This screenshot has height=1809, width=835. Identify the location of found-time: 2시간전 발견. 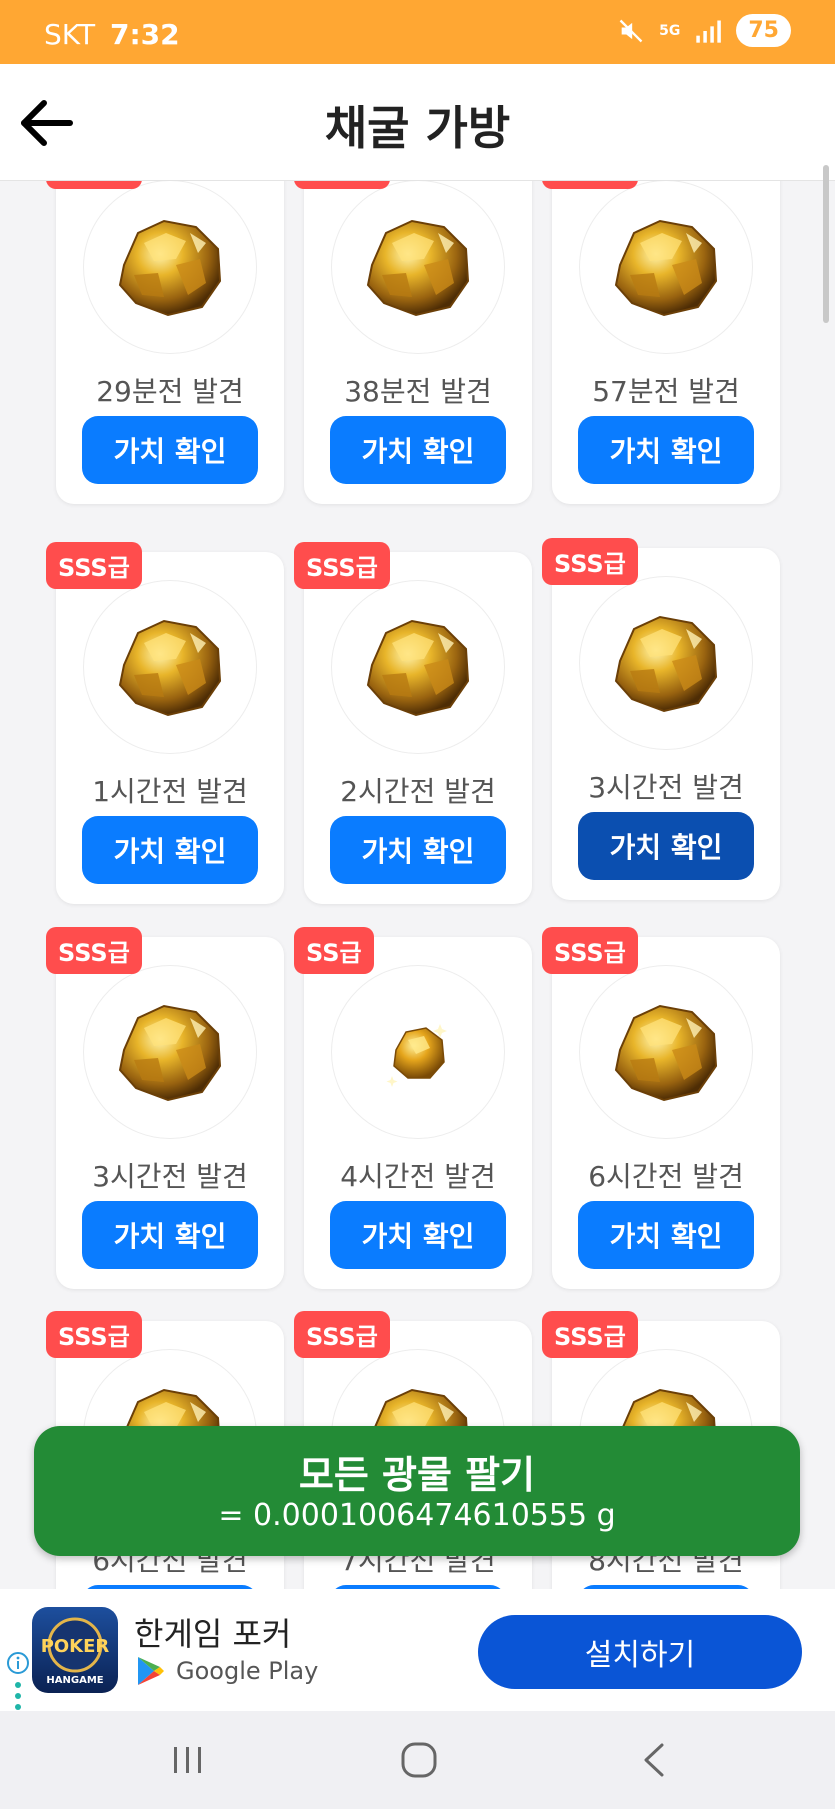
(418, 791).